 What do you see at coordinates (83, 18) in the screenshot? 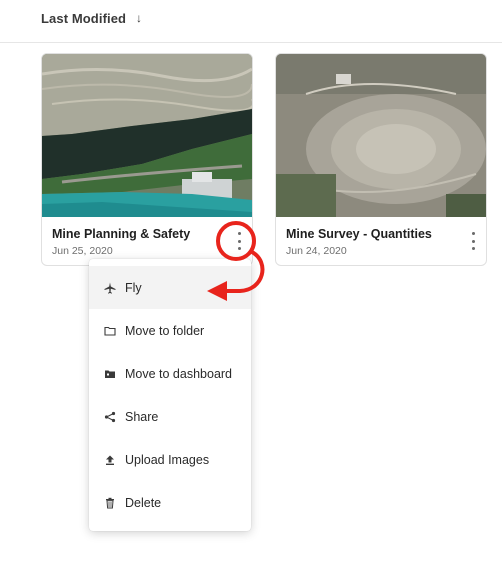
I see `sort-label: Last Modified` at bounding box center [83, 18].